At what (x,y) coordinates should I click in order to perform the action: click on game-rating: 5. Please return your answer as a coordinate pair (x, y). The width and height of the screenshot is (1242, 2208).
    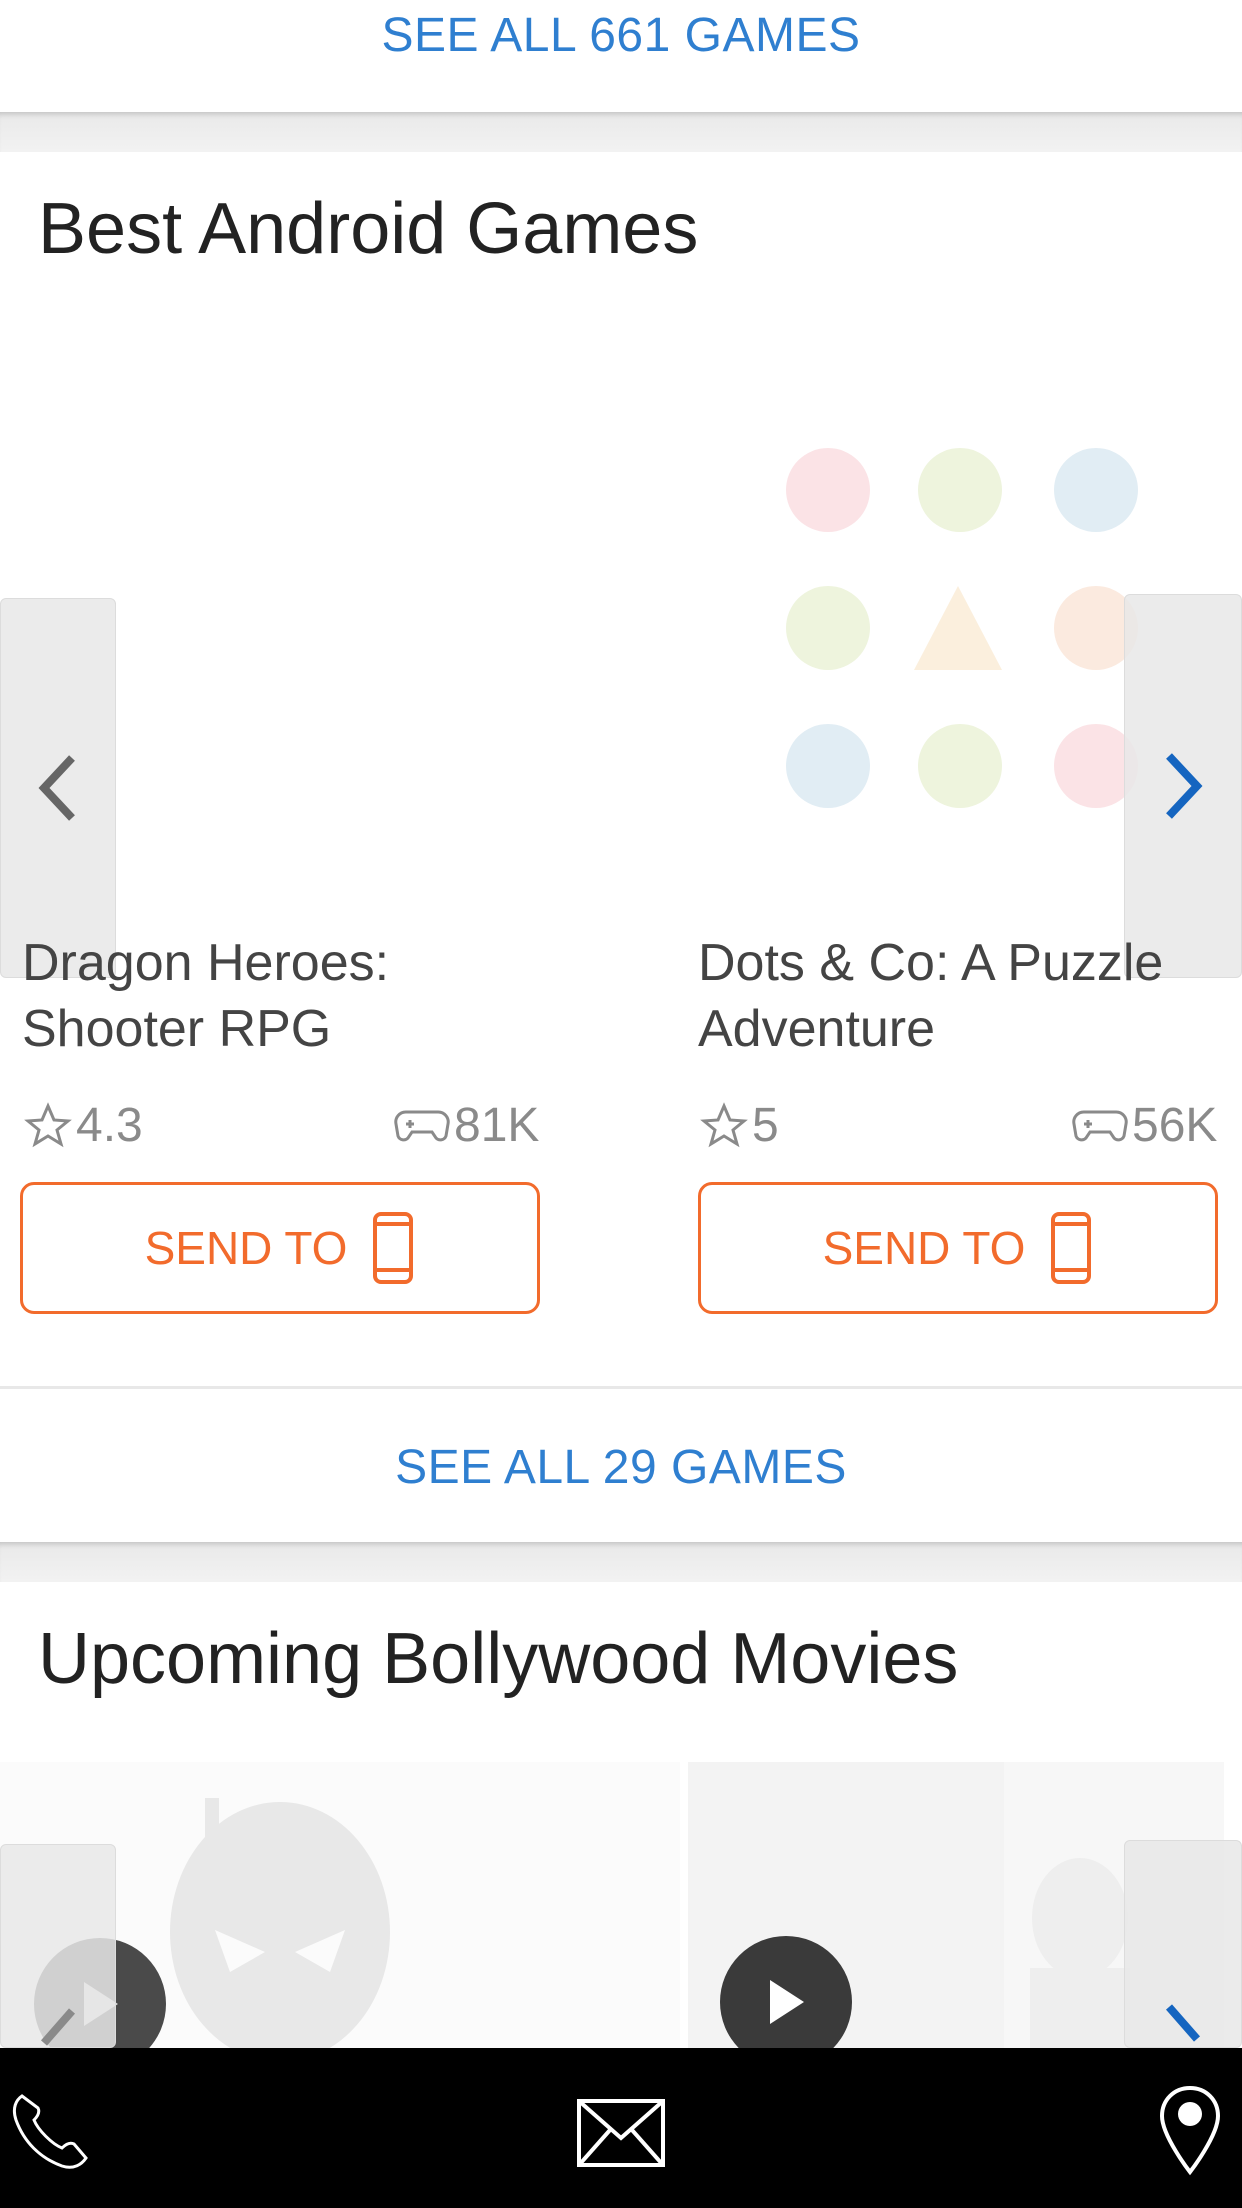
    Looking at the image, I should click on (739, 1125).